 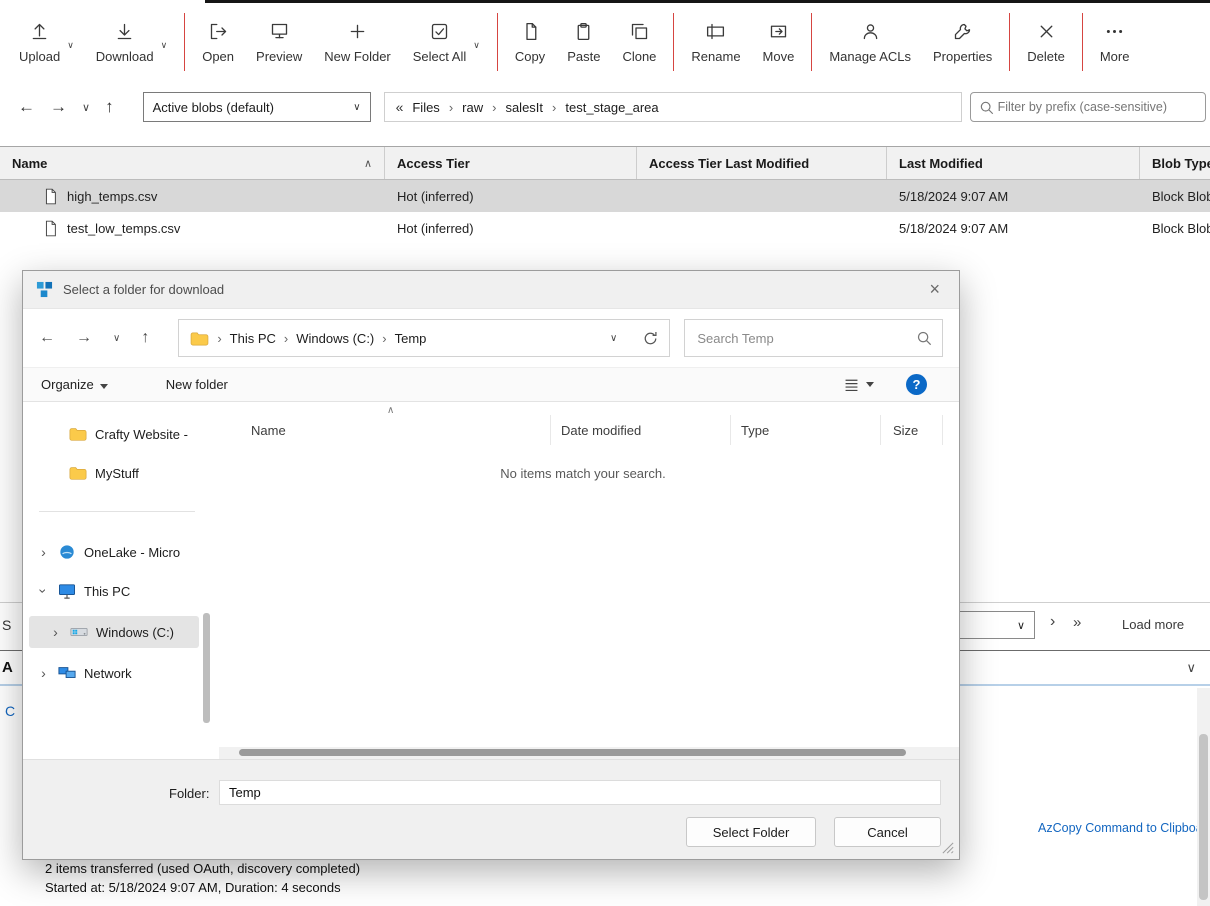 What do you see at coordinates (583, 473) in the screenshot?
I see `empty-folder-message: No items match your search.` at bounding box center [583, 473].